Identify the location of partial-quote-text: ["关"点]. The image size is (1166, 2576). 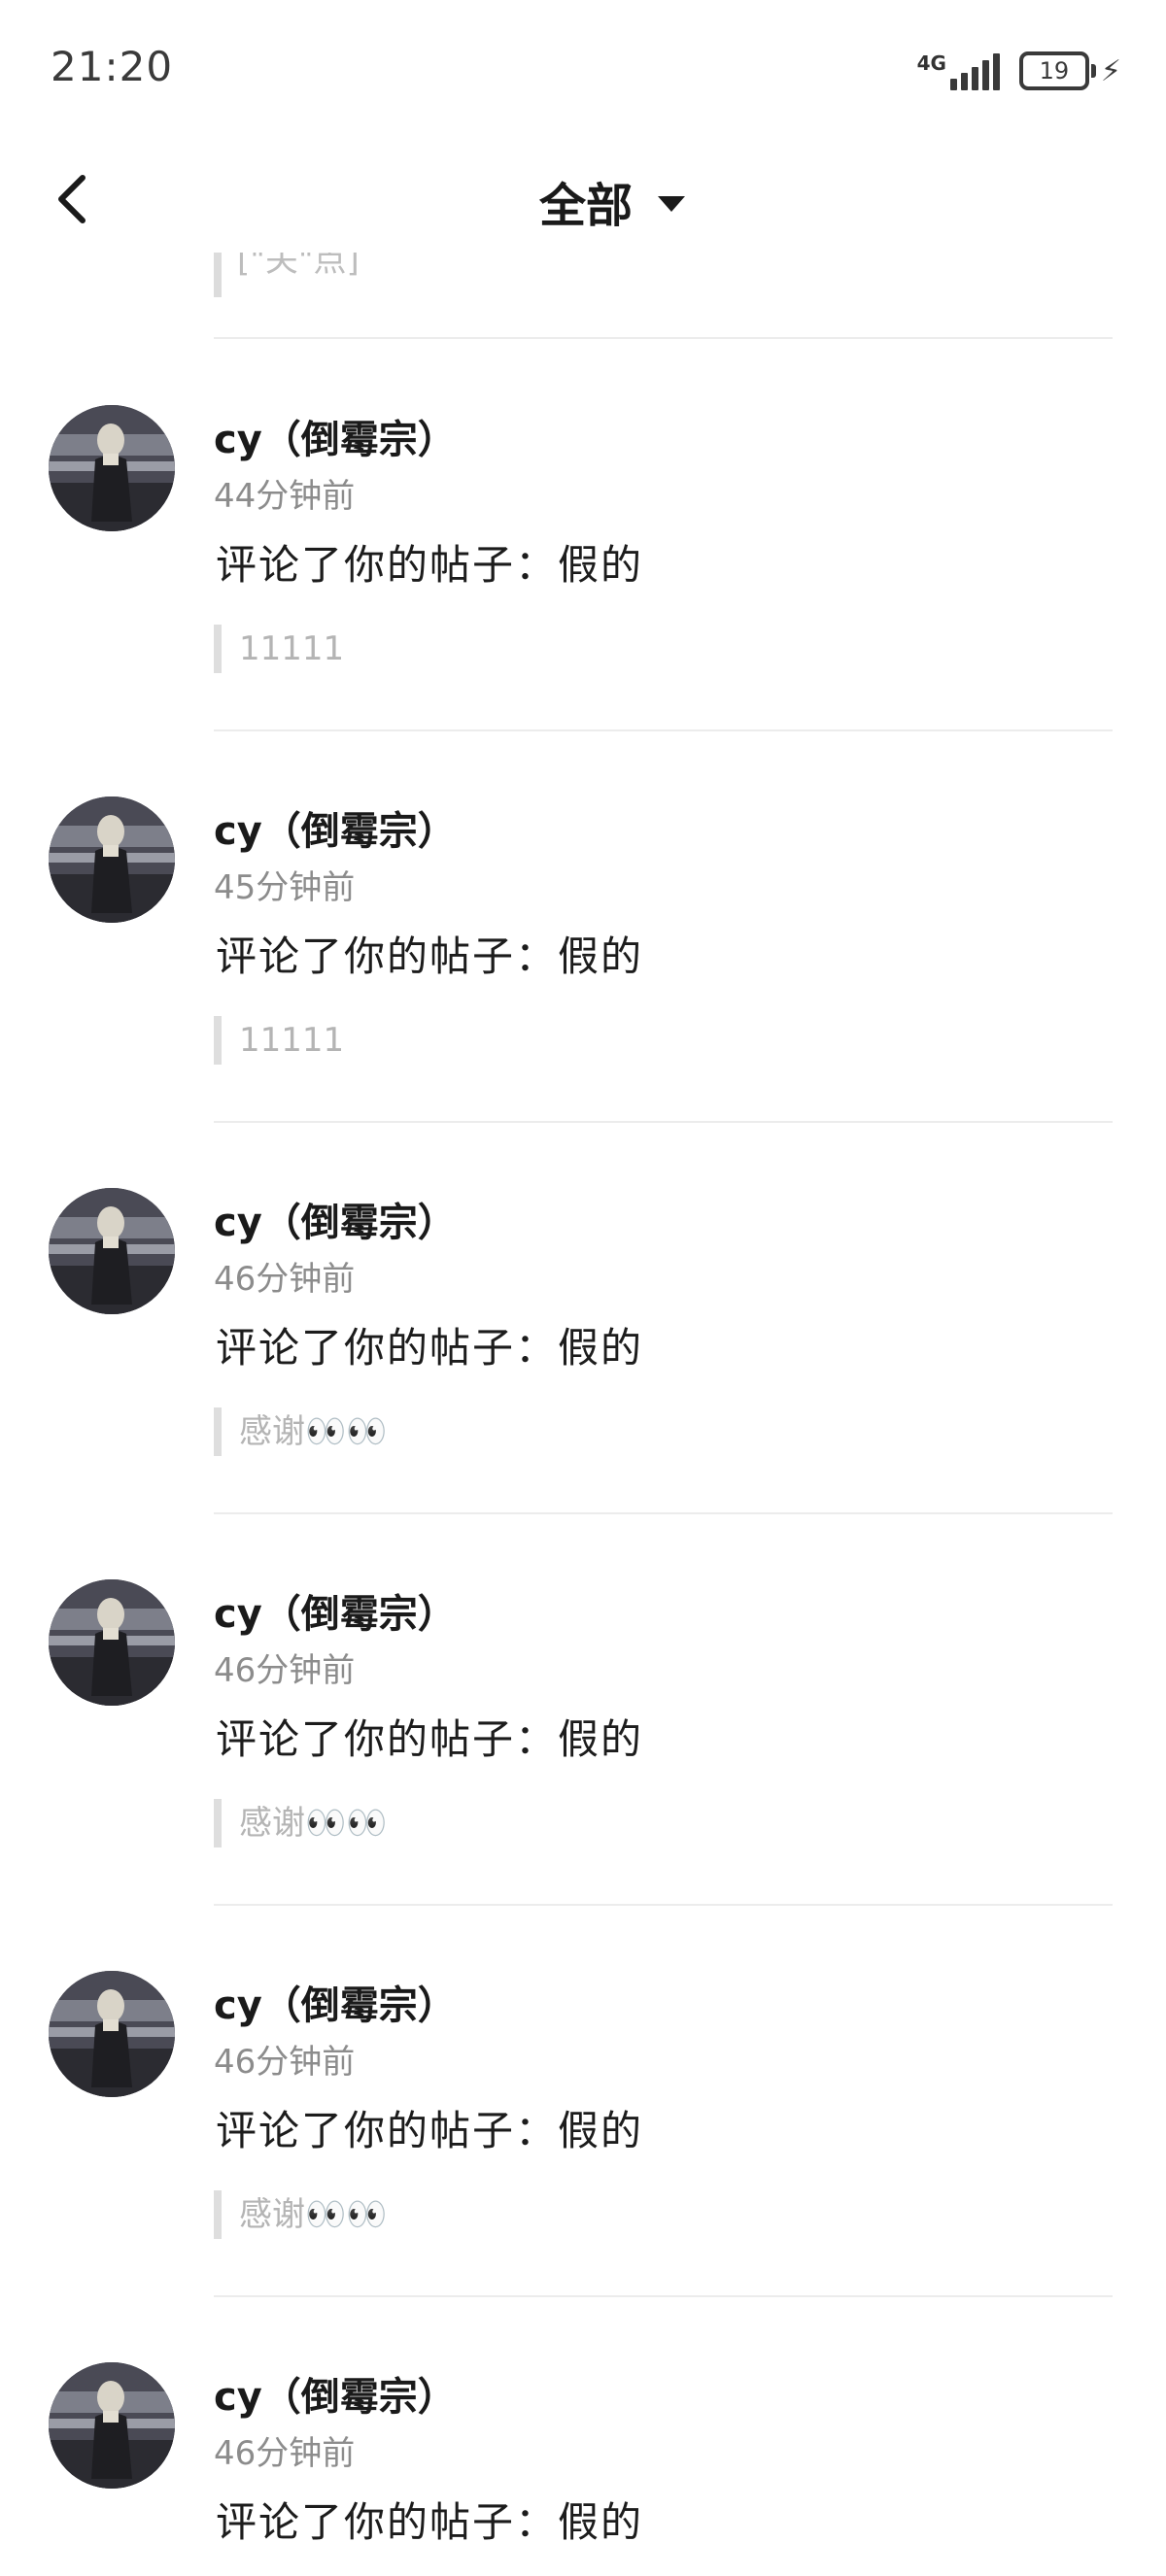
(298, 266).